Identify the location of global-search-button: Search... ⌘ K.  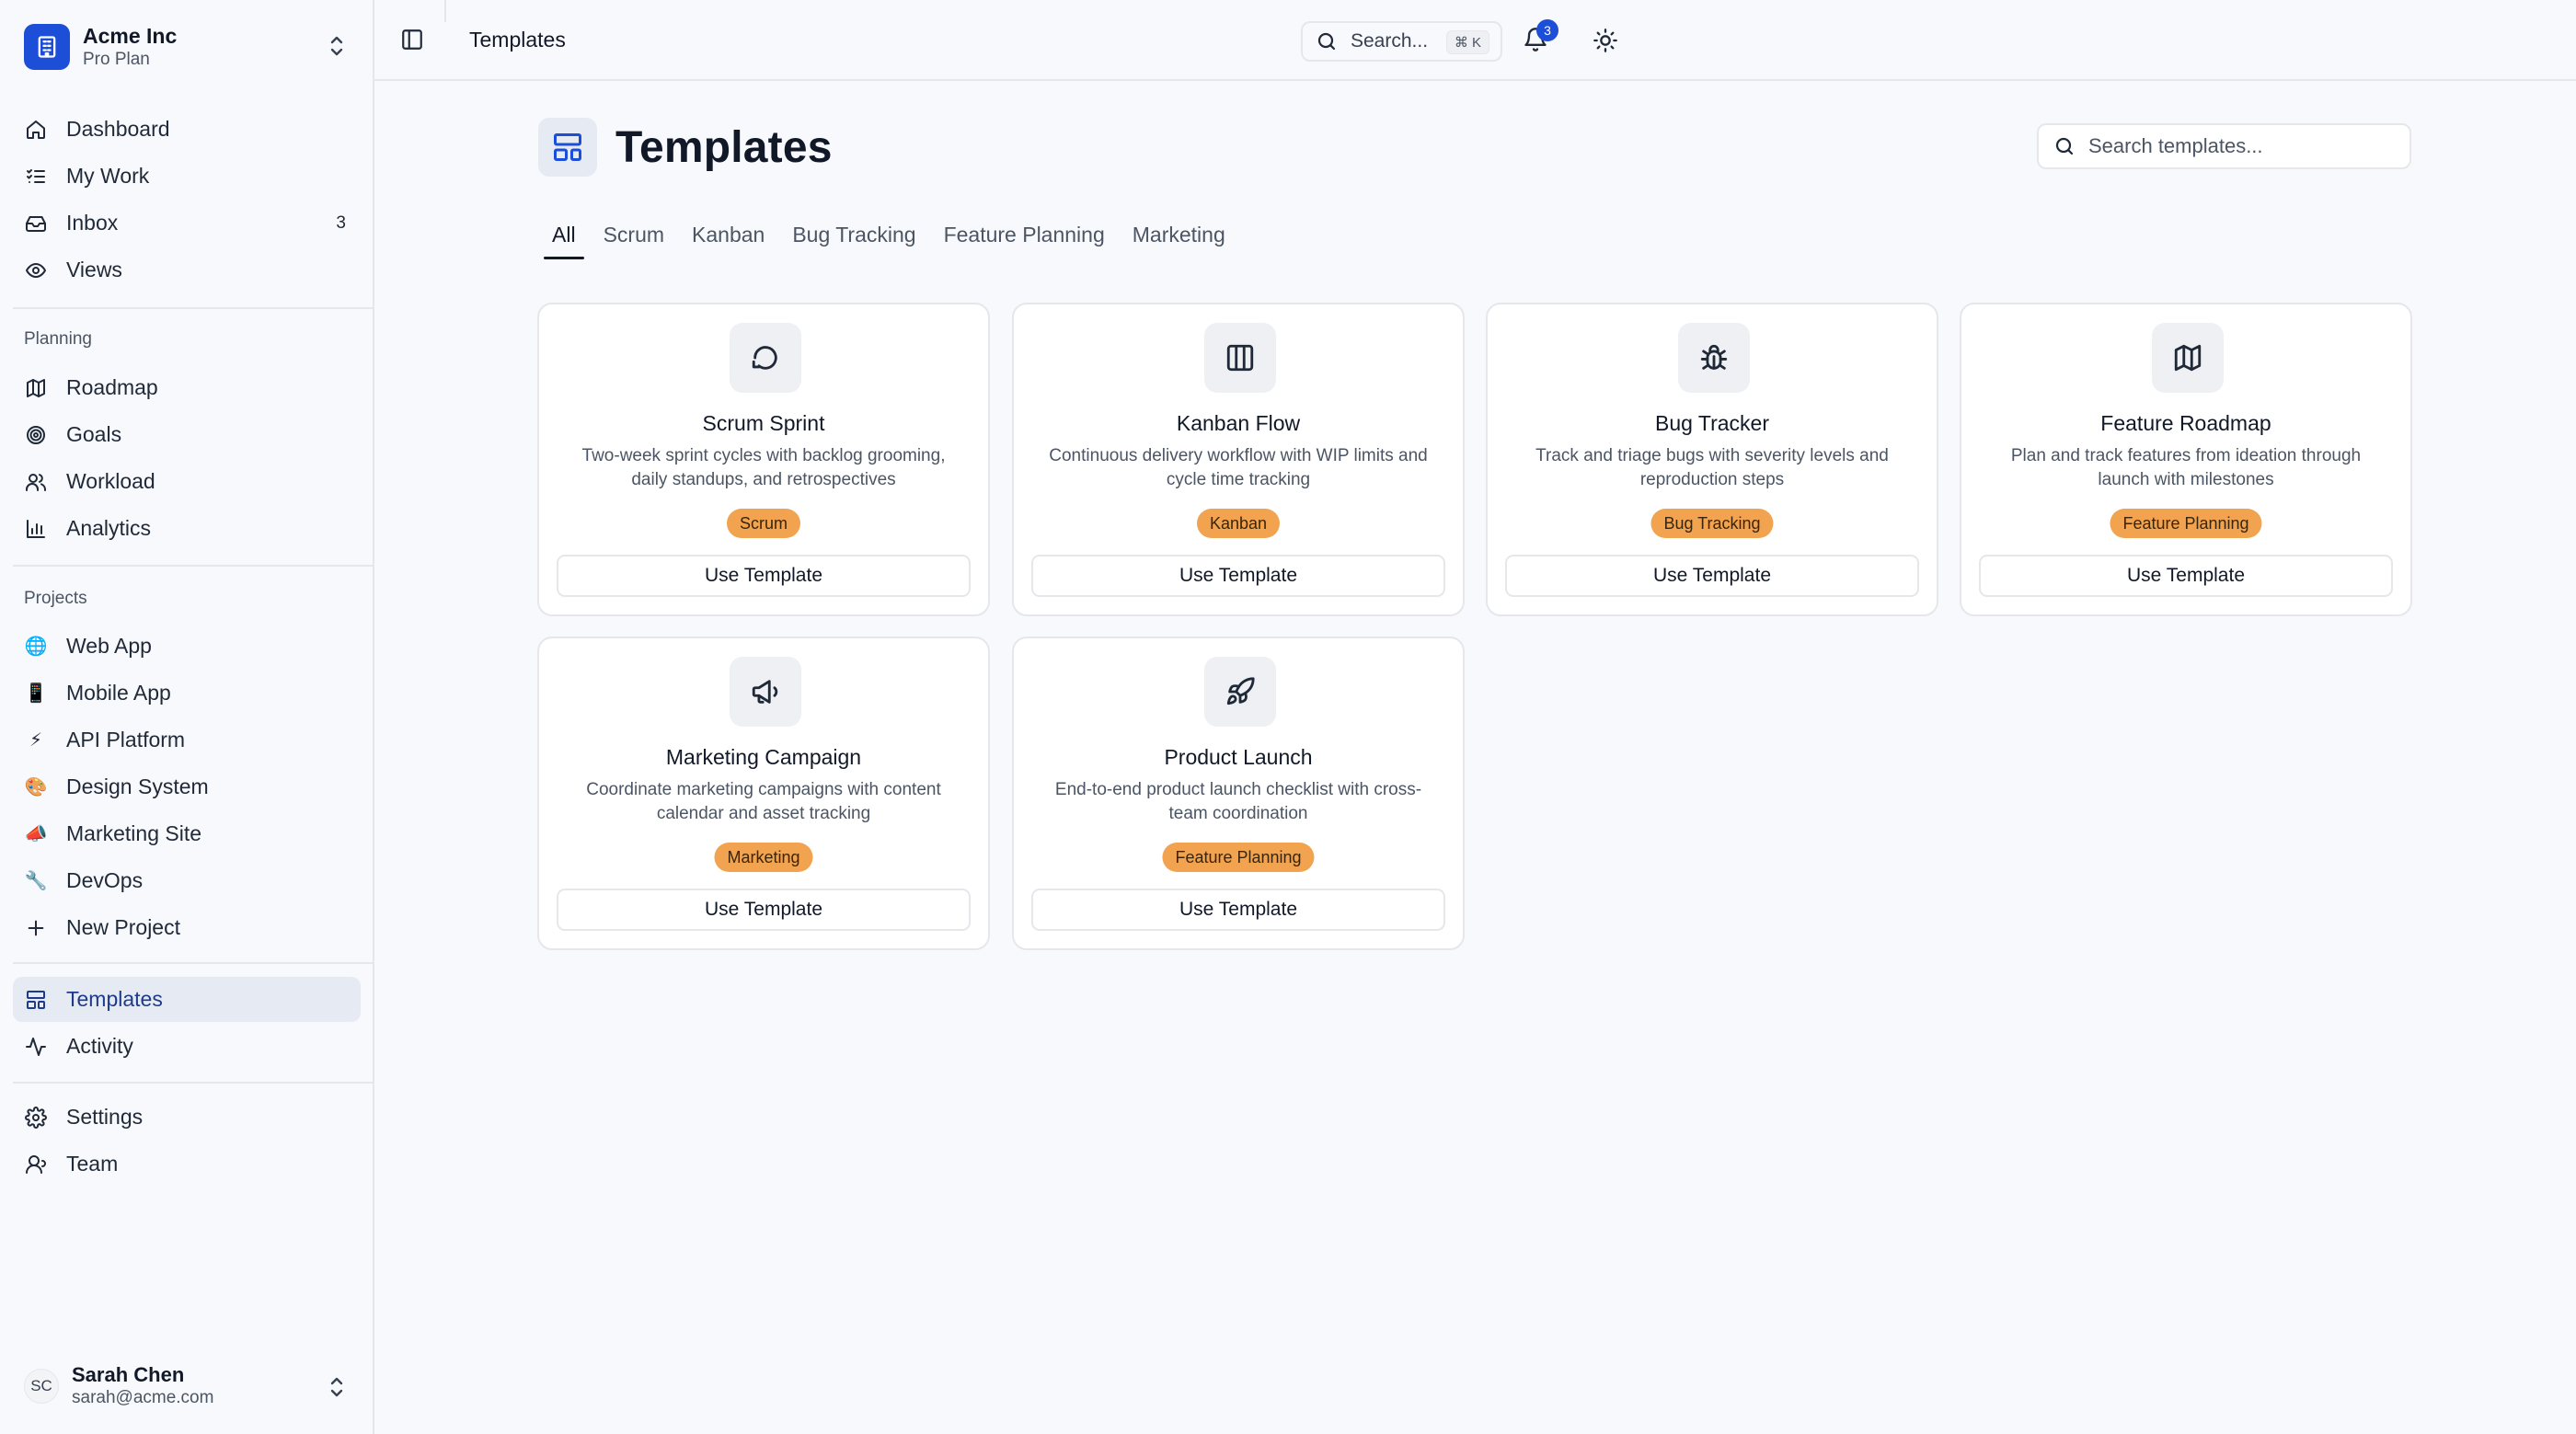
(1401, 41).